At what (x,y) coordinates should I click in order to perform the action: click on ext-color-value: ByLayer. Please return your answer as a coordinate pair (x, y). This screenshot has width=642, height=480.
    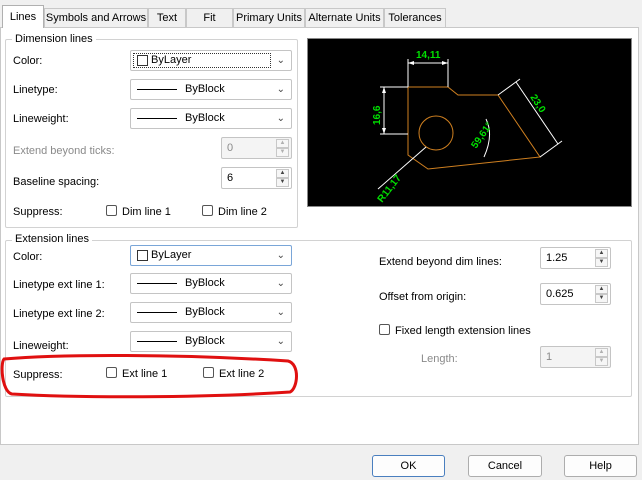
    Looking at the image, I should click on (171, 255).